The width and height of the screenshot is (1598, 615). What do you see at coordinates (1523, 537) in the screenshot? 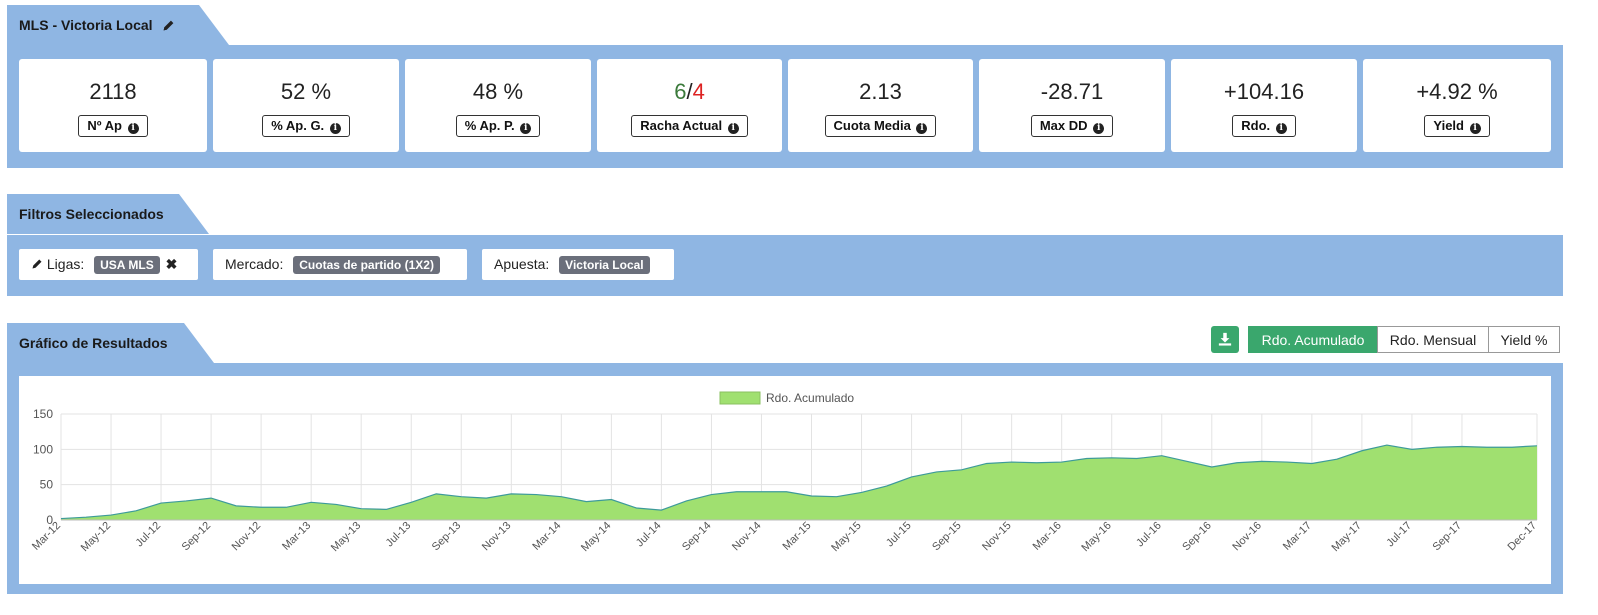
I see `x-tick-label: Dec-17` at bounding box center [1523, 537].